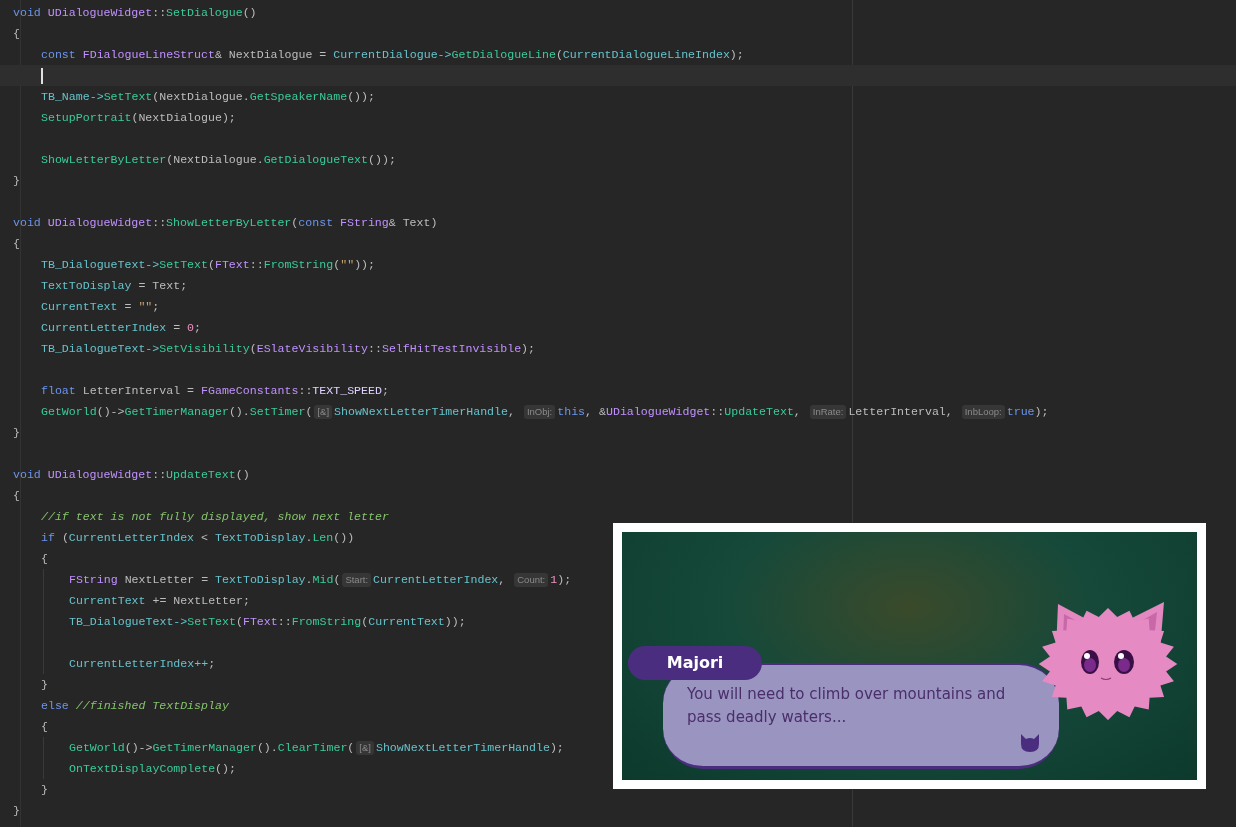  I want to click on code-line: //if text is not fully displayed, show next letter, so click(215, 517).